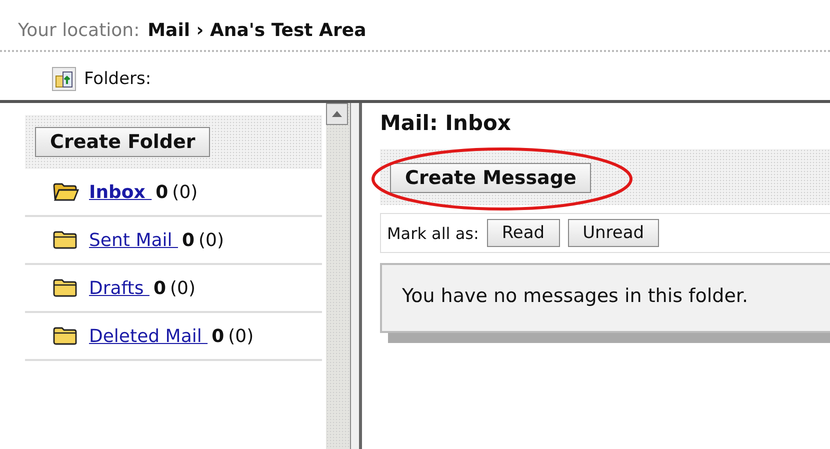  What do you see at coordinates (122, 142) in the screenshot?
I see `create-folder-button: Create Folder` at bounding box center [122, 142].